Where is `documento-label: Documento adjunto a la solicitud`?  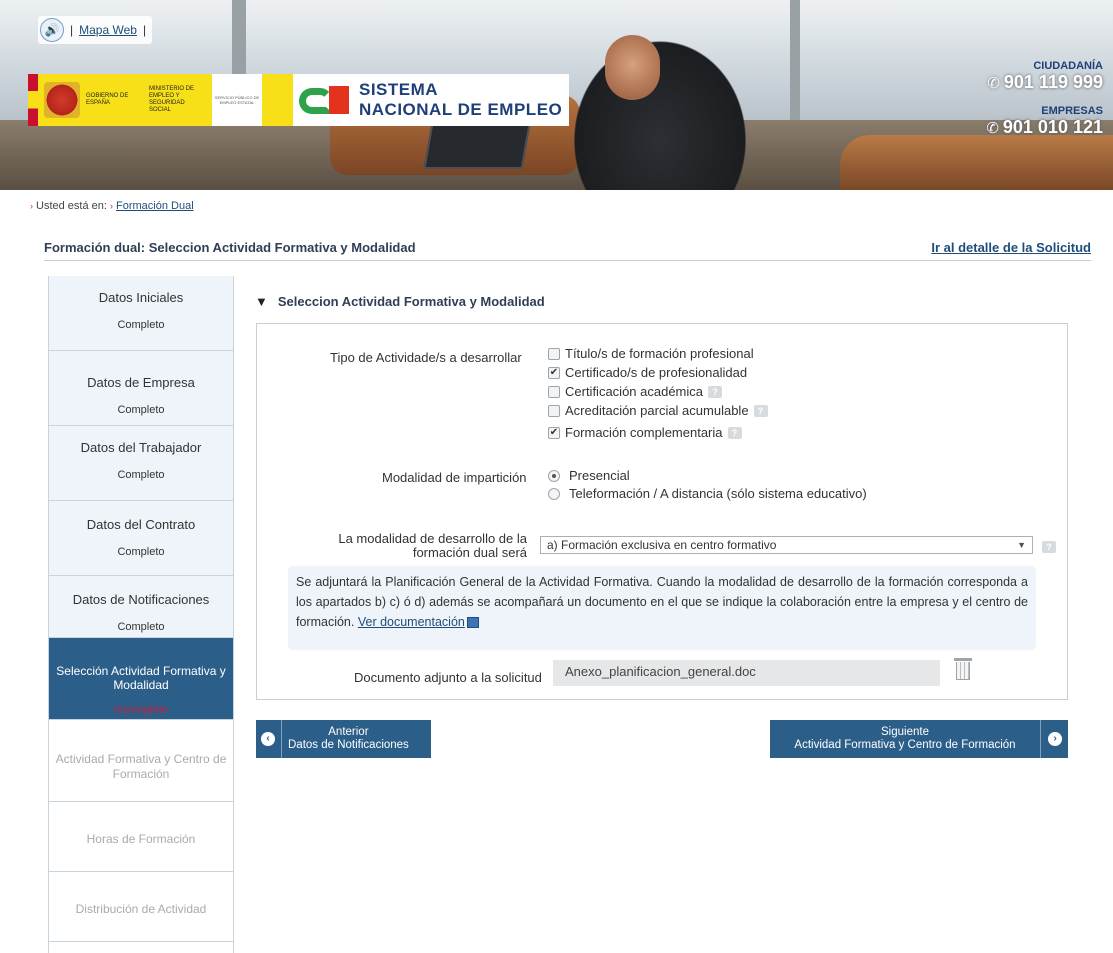 documento-label: Documento adjunto a la solicitud is located at coordinates (448, 677).